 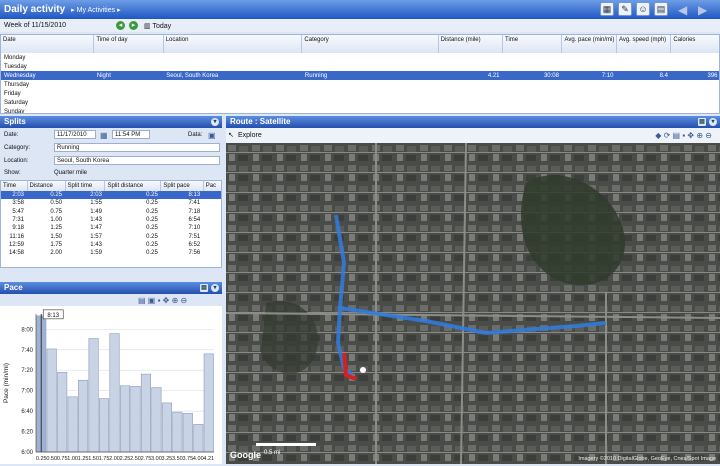 What do you see at coordinates (370, 44) in the screenshot?
I see `column-header: Category` at bounding box center [370, 44].